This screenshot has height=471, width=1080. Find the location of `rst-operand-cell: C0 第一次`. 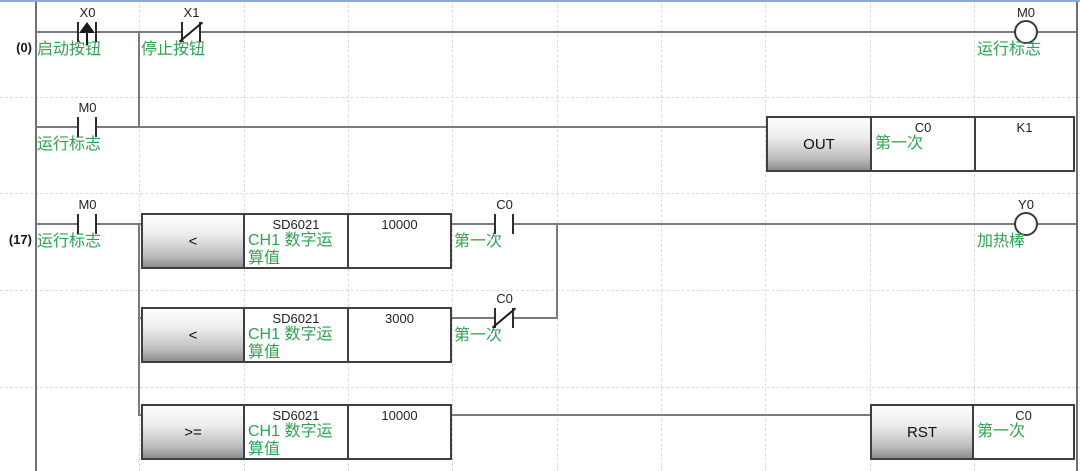

rst-operand-cell: C0 第一次 is located at coordinates (1023, 432).